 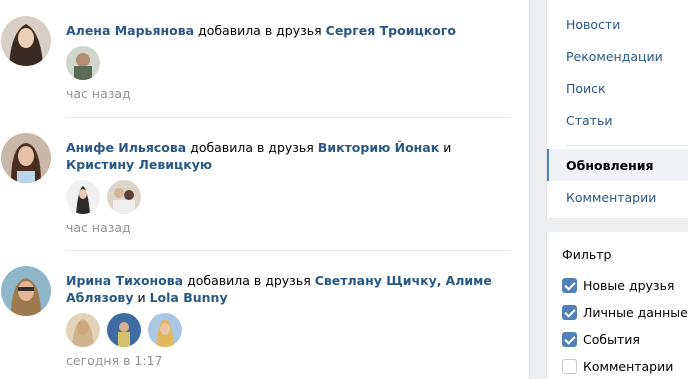 I want to click on filter-title: Фильтр, so click(x=587, y=254).